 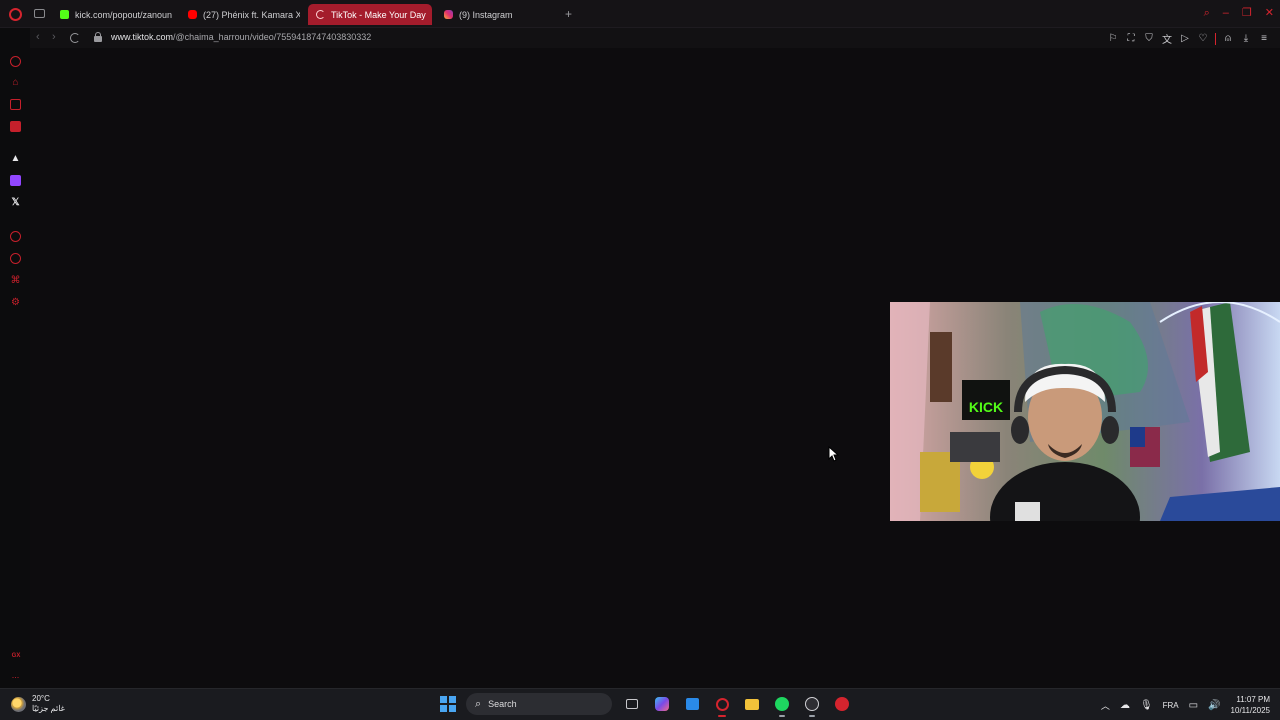 I want to click on translate-icon: 文, so click(x=1167, y=38).